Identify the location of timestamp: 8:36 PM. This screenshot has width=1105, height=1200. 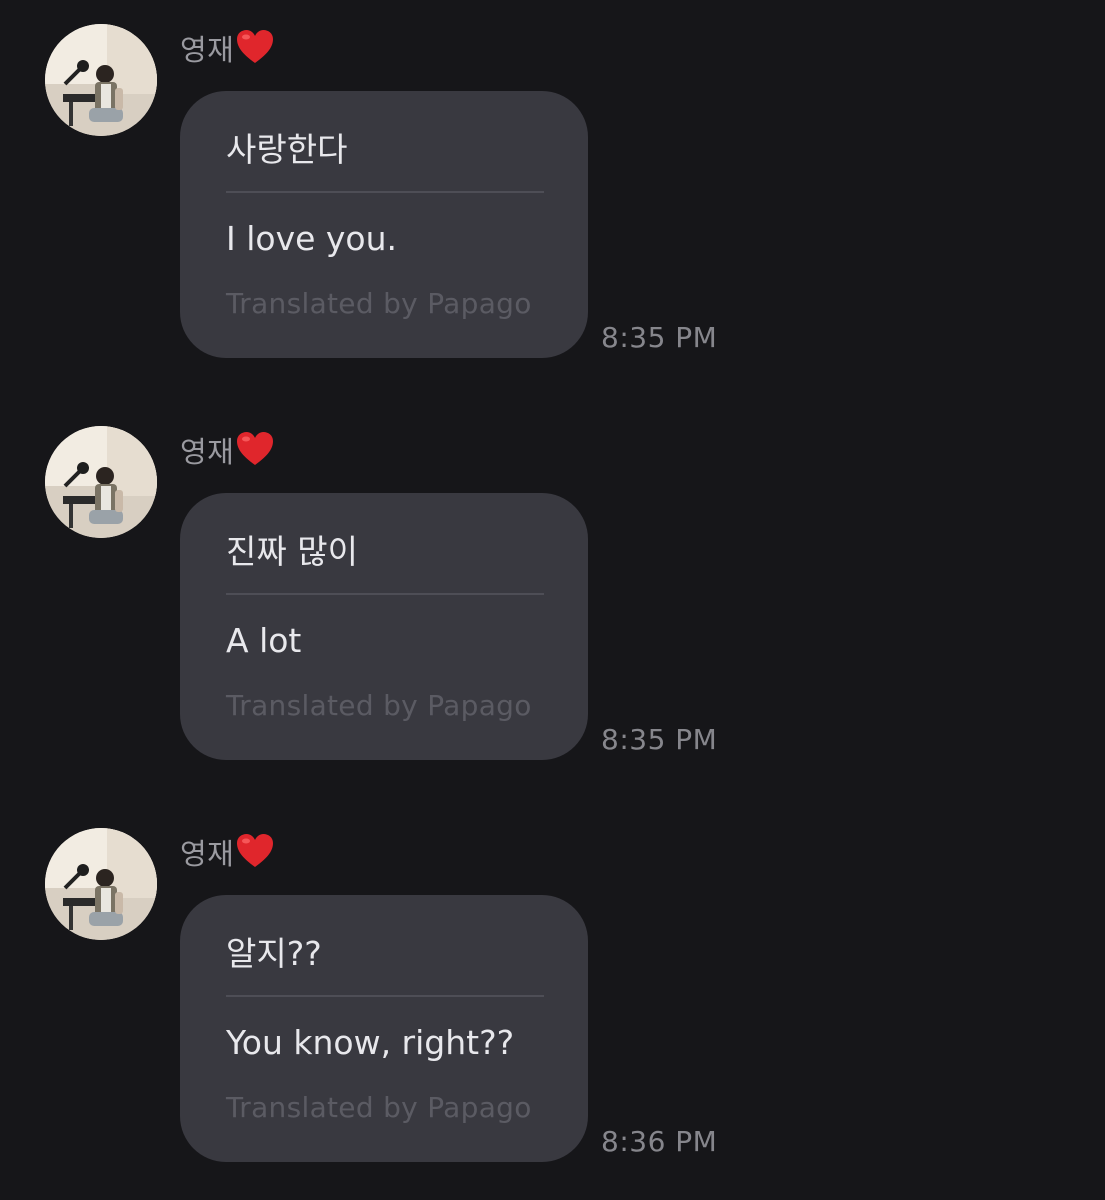
(659, 1141).